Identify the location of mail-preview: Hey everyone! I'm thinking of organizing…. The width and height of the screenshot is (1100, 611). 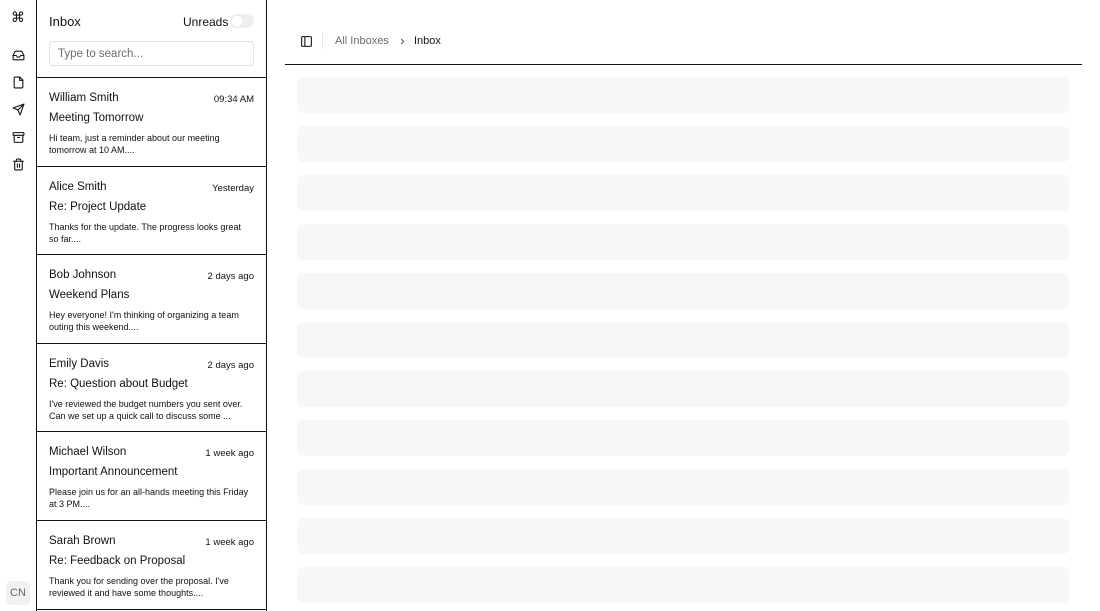
(144, 321).